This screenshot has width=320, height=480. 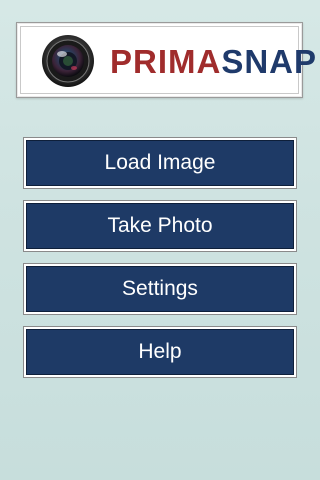 I want to click on app-logo-banner: PRIMASNAP, so click(x=166, y=60).